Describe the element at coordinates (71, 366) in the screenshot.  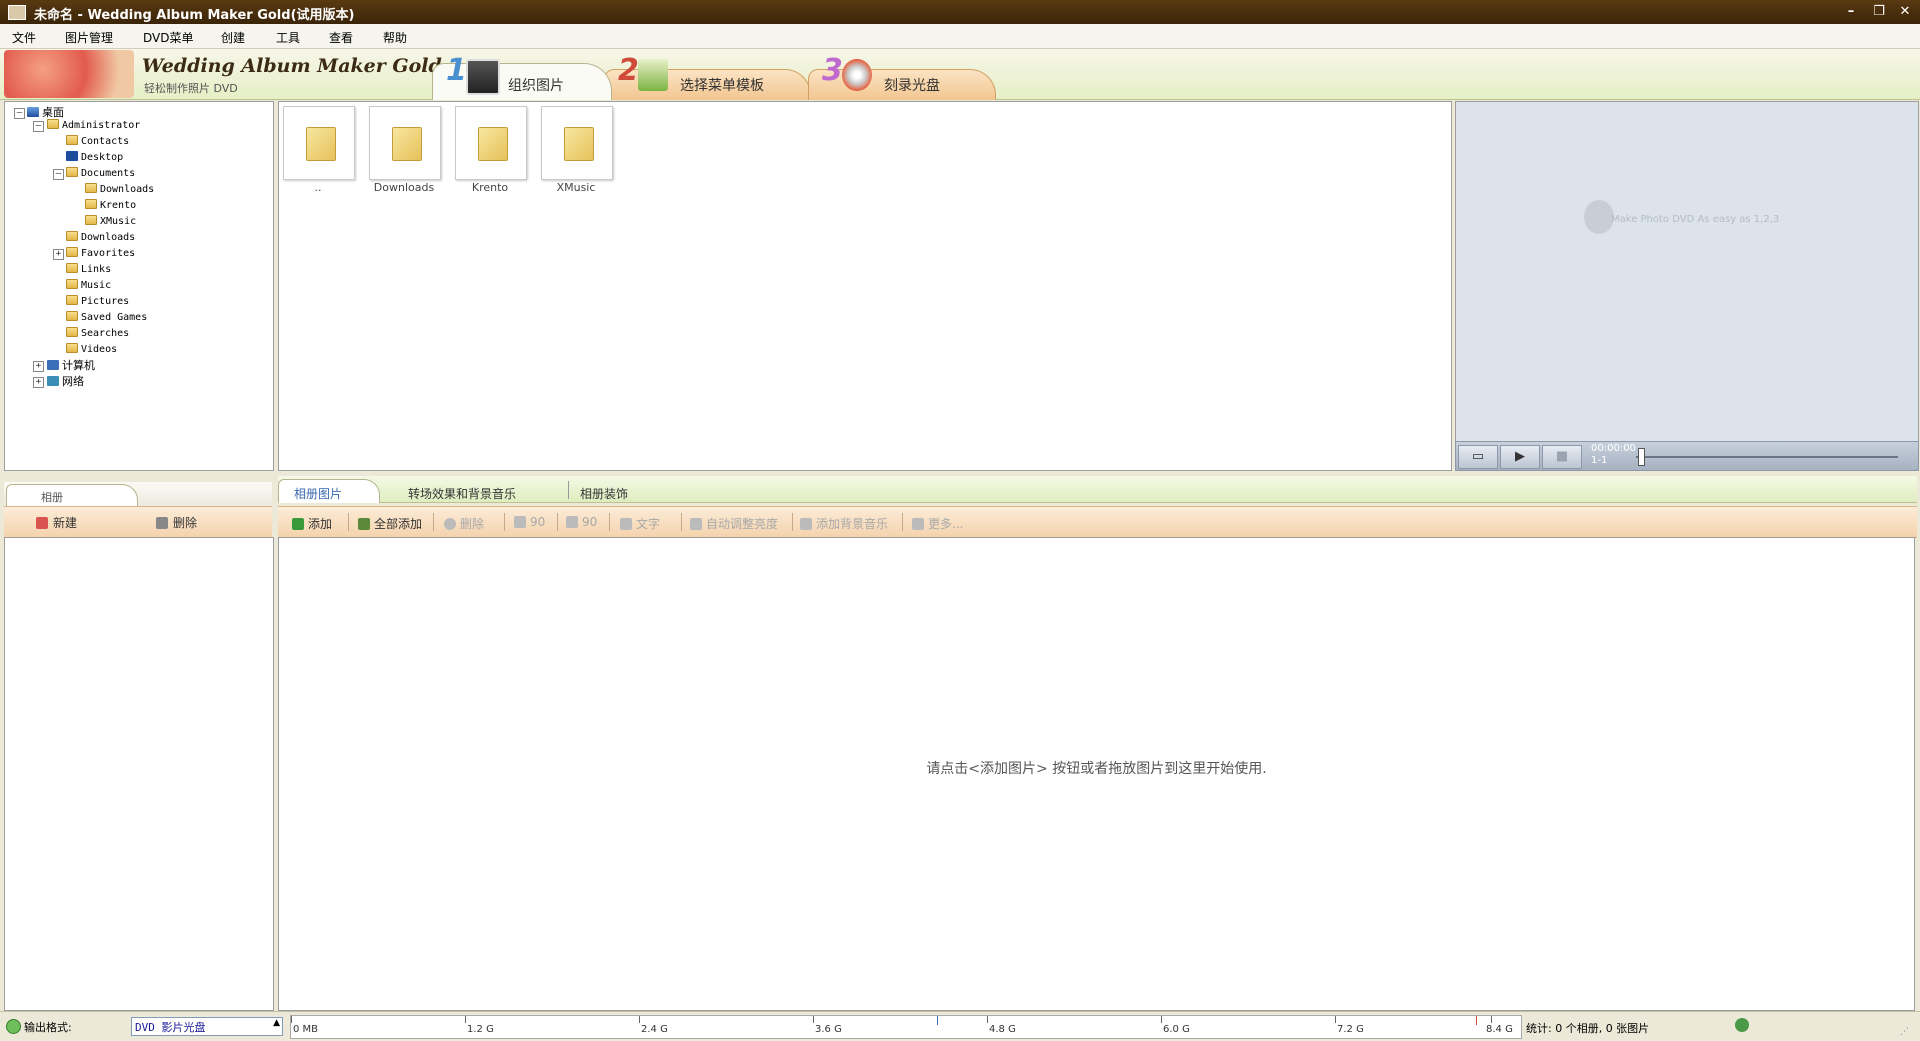
I see `tree-item-computer: 计算机` at that location.